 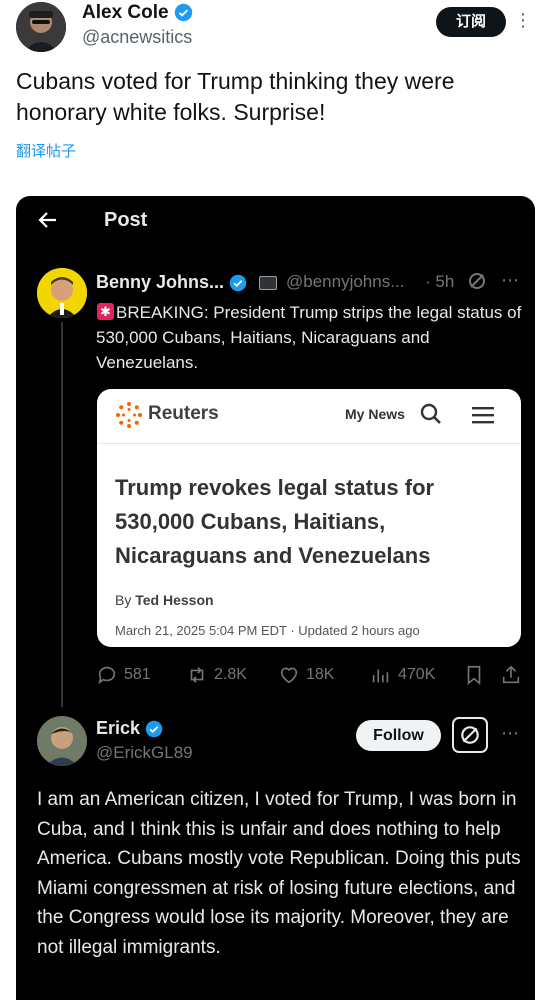 What do you see at coordinates (440, 281) in the screenshot?
I see `post-time: · 5h` at bounding box center [440, 281].